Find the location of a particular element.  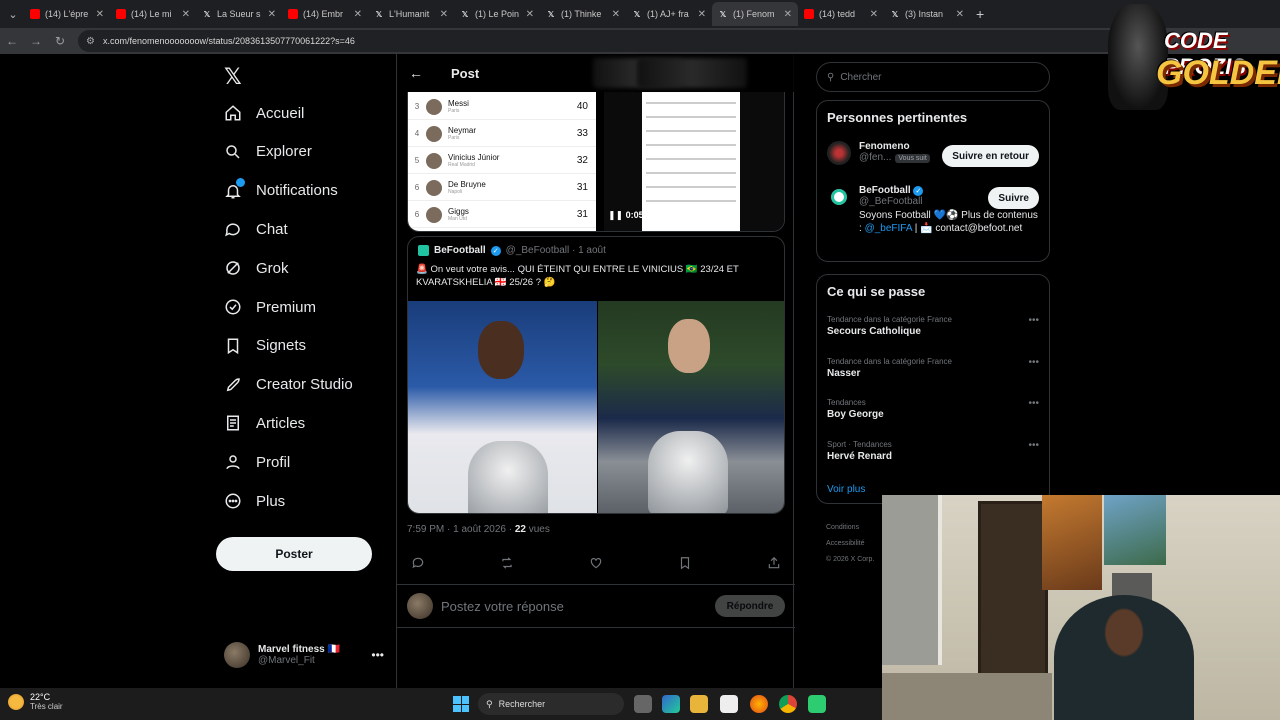

chrome-icon is located at coordinates (788, 704).